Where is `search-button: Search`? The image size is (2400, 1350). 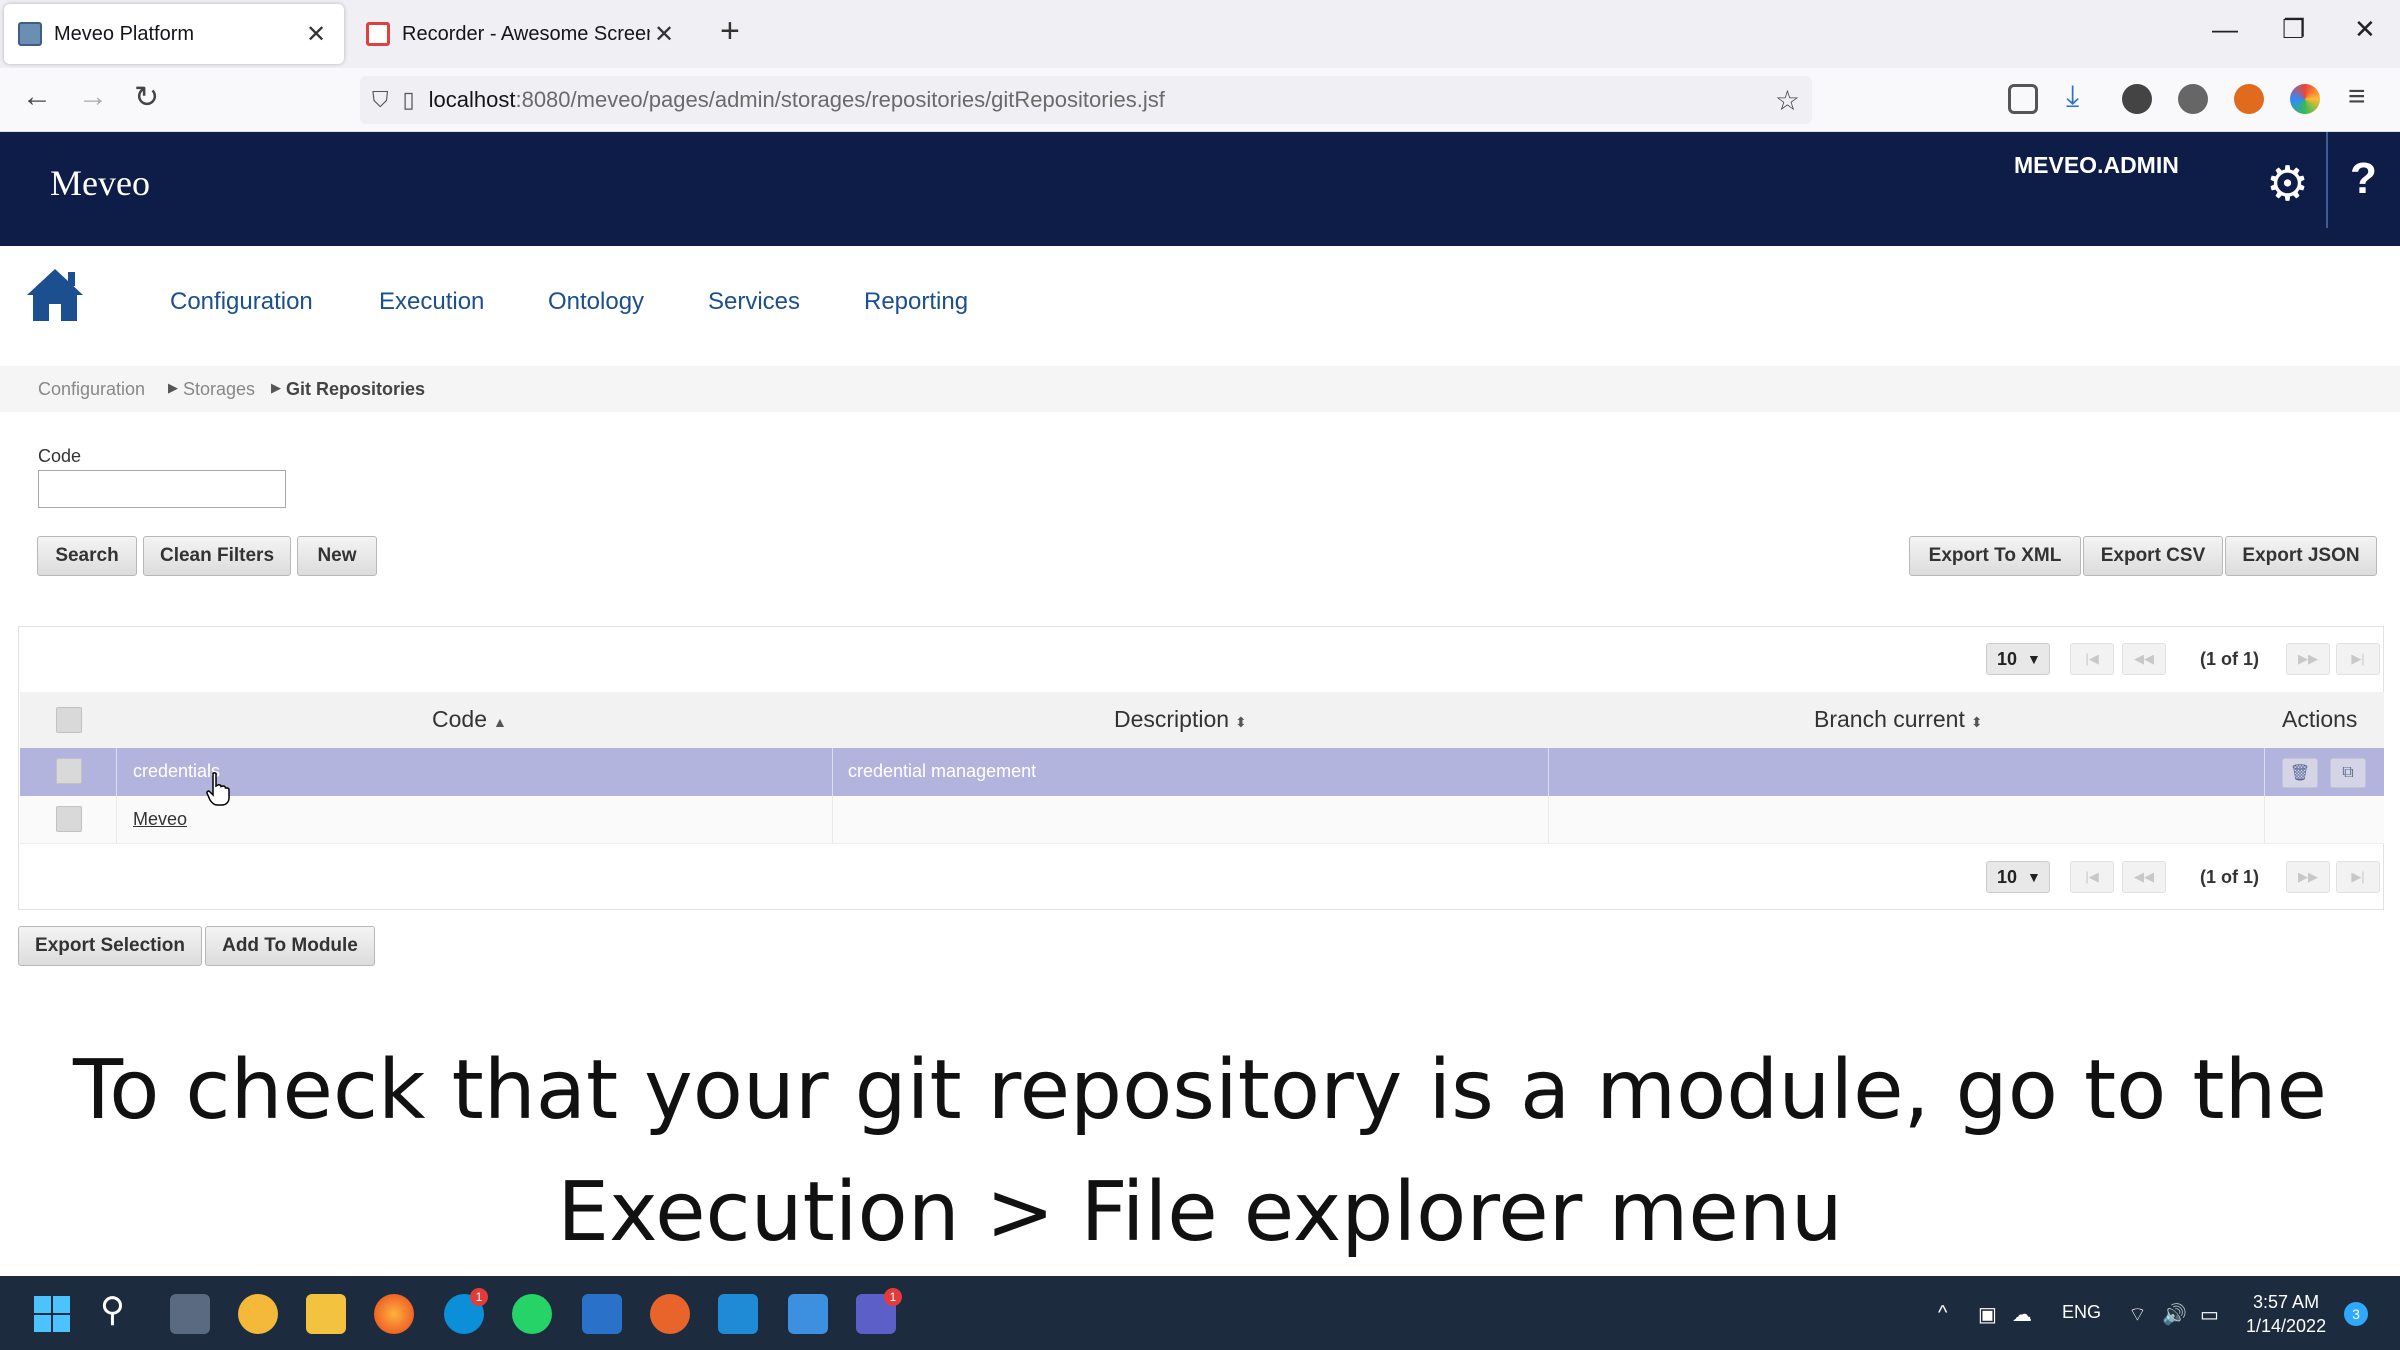
search-button: Search is located at coordinates (87, 556).